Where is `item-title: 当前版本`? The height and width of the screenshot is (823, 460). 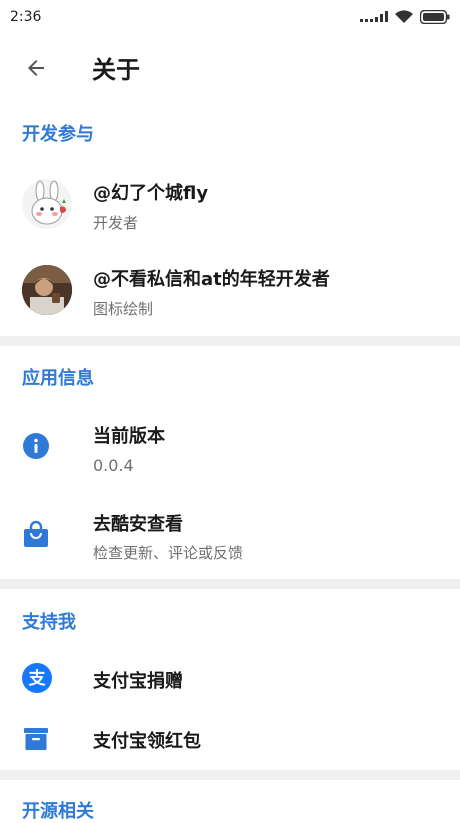
item-title: 当前版本 is located at coordinates (129, 436).